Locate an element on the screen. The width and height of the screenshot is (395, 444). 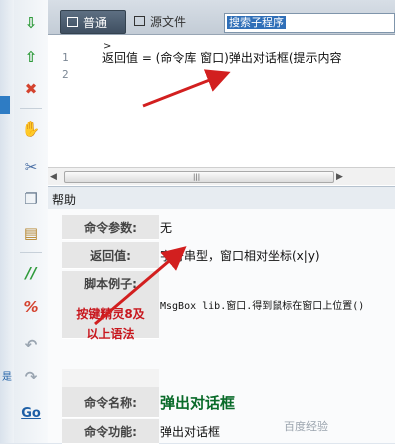
cut-icon: ✂ is located at coordinates (31, 167).